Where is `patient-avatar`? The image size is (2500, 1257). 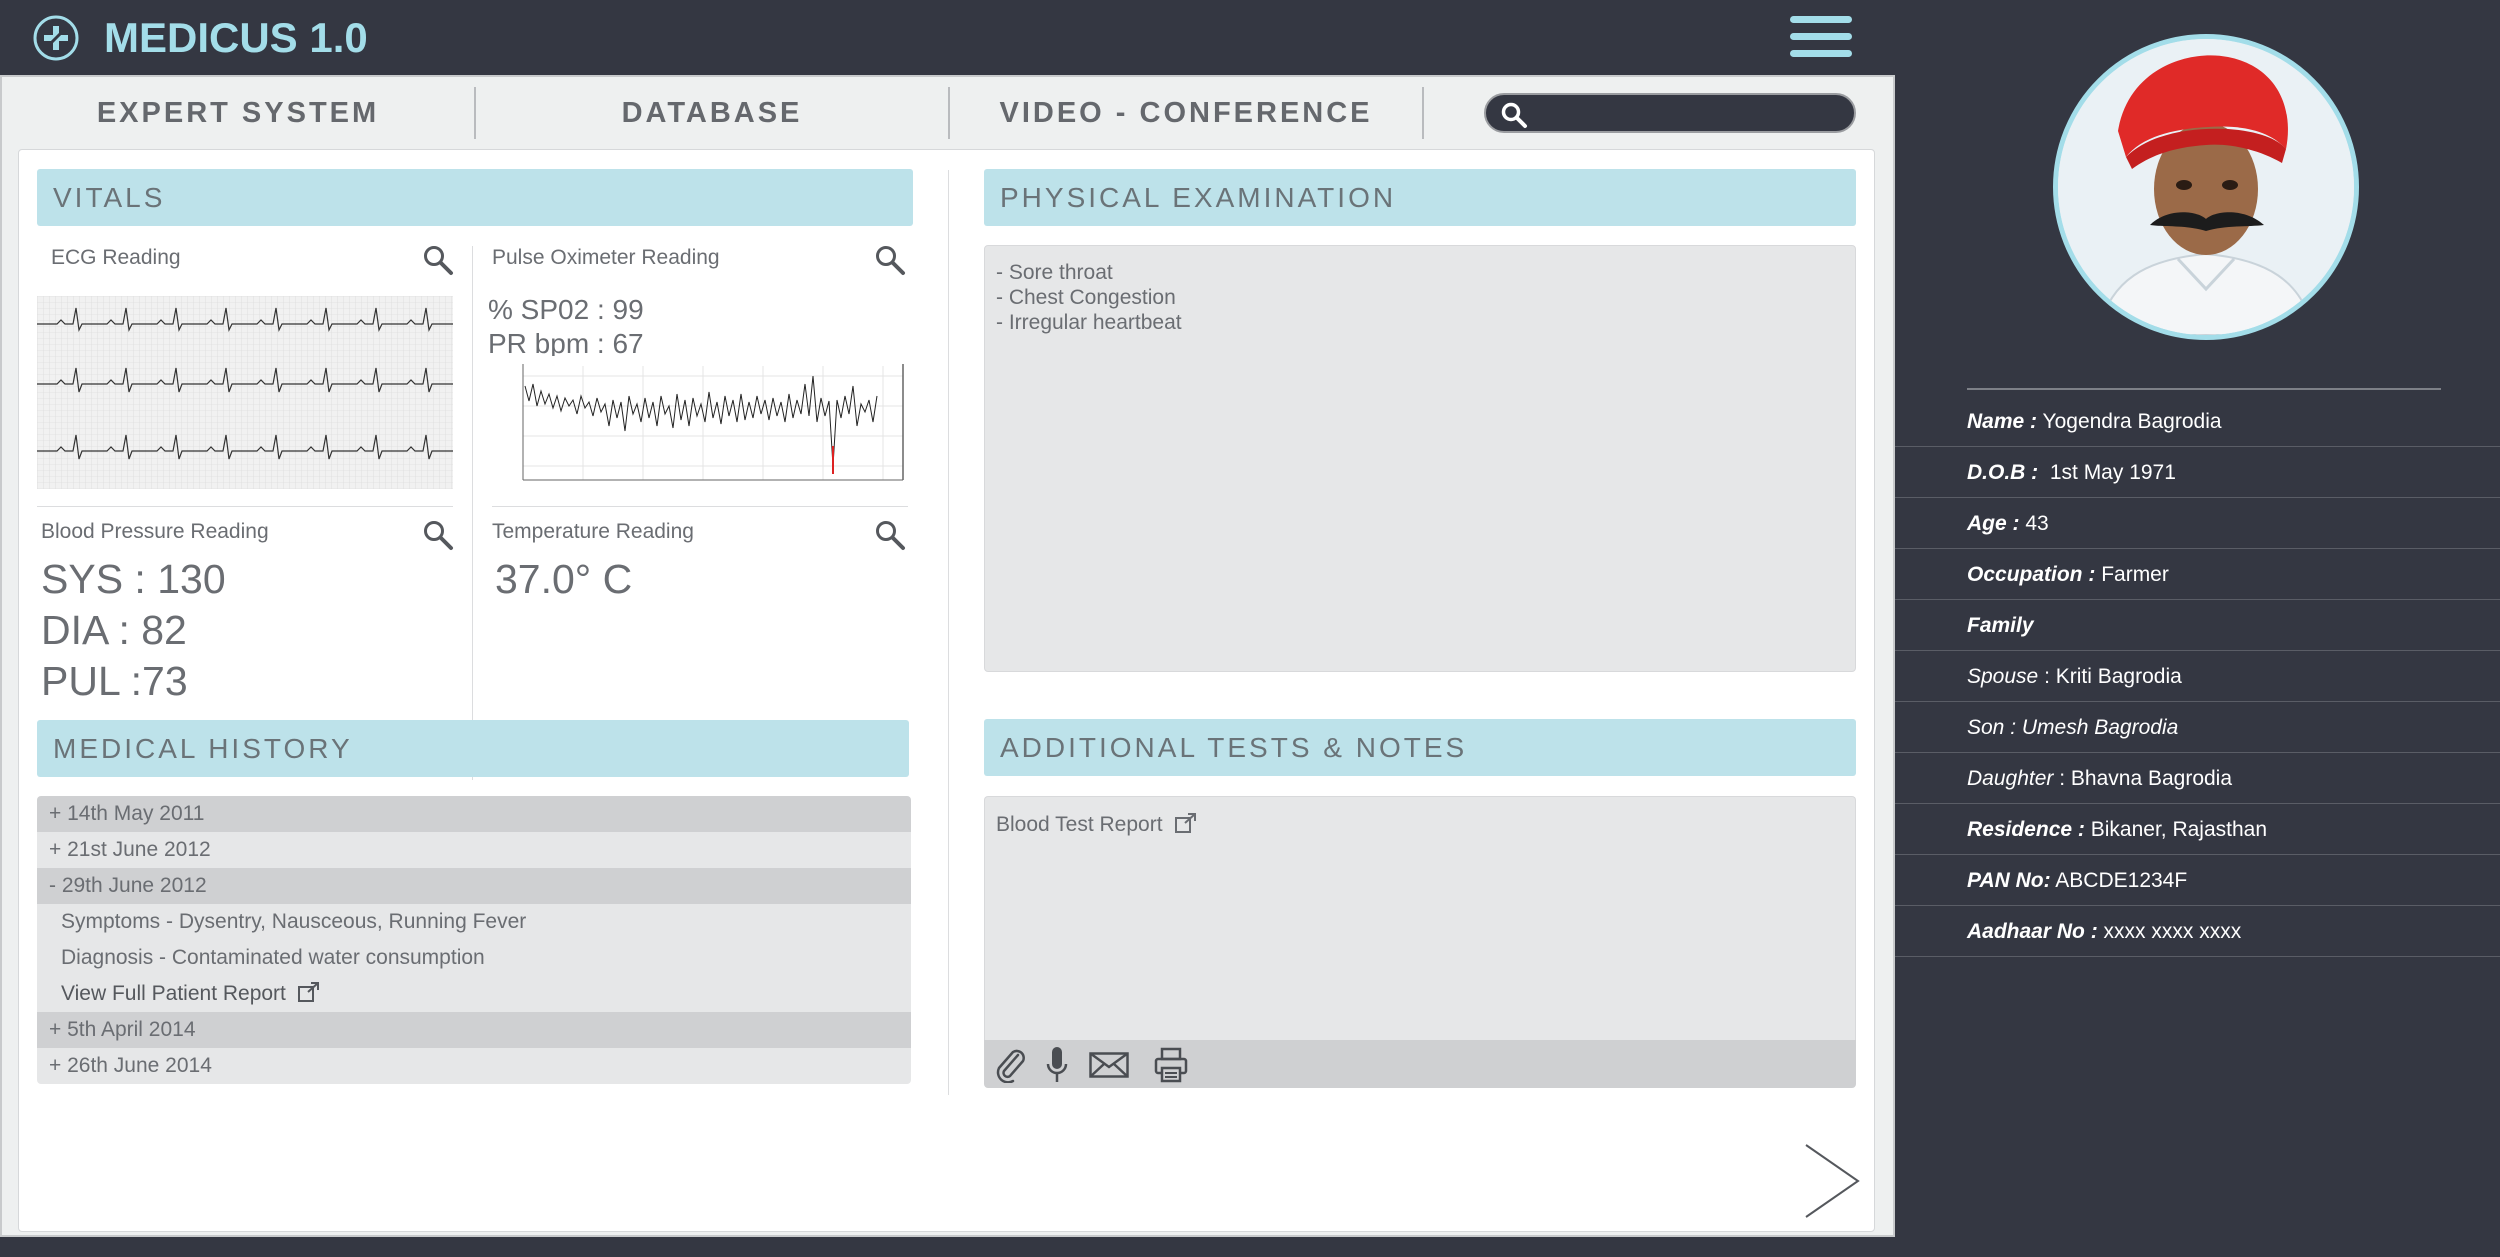
patient-avatar is located at coordinates (2206, 187).